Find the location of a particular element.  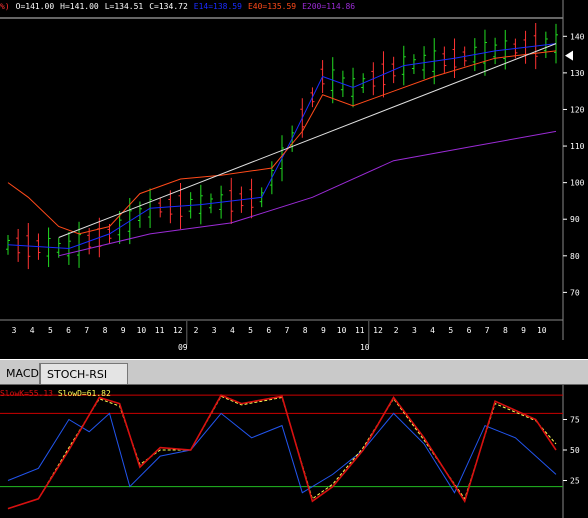

tab-stoch-rsi: STOCH-RSI is located at coordinates (84, 373).